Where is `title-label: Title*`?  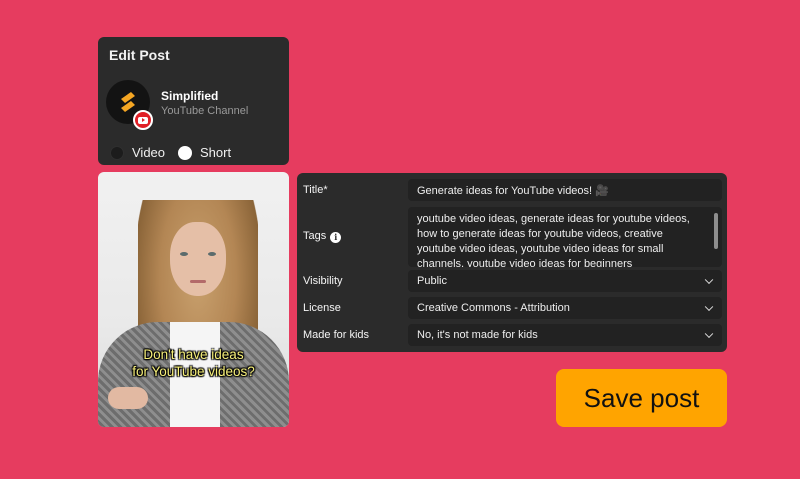
title-label: Title* is located at coordinates (315, 190).